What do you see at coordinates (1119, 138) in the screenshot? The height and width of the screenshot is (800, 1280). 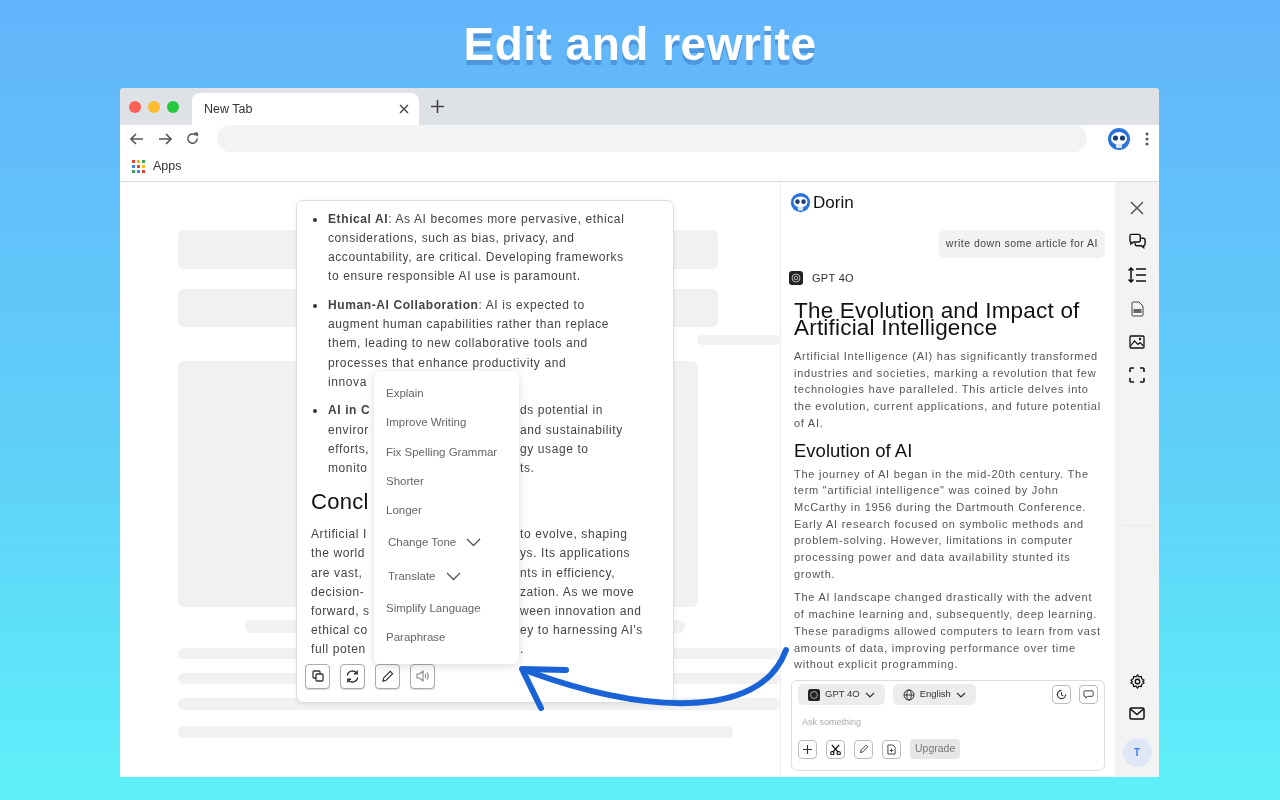 I see `robot-avatar-icon` at bounding box center [1119, 138].